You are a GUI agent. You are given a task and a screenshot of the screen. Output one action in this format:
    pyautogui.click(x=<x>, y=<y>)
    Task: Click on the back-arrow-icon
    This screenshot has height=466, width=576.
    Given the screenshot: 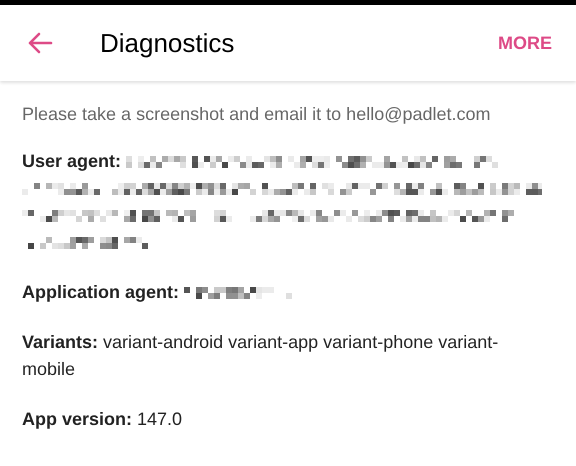 What is the action you would take?
    pyautogui.click(x=40, y=43)
    